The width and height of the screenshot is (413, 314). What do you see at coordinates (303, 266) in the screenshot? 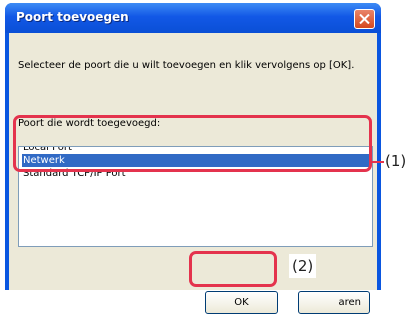
I see `callout-2-label: (2)` at bounding box center [303, 266].